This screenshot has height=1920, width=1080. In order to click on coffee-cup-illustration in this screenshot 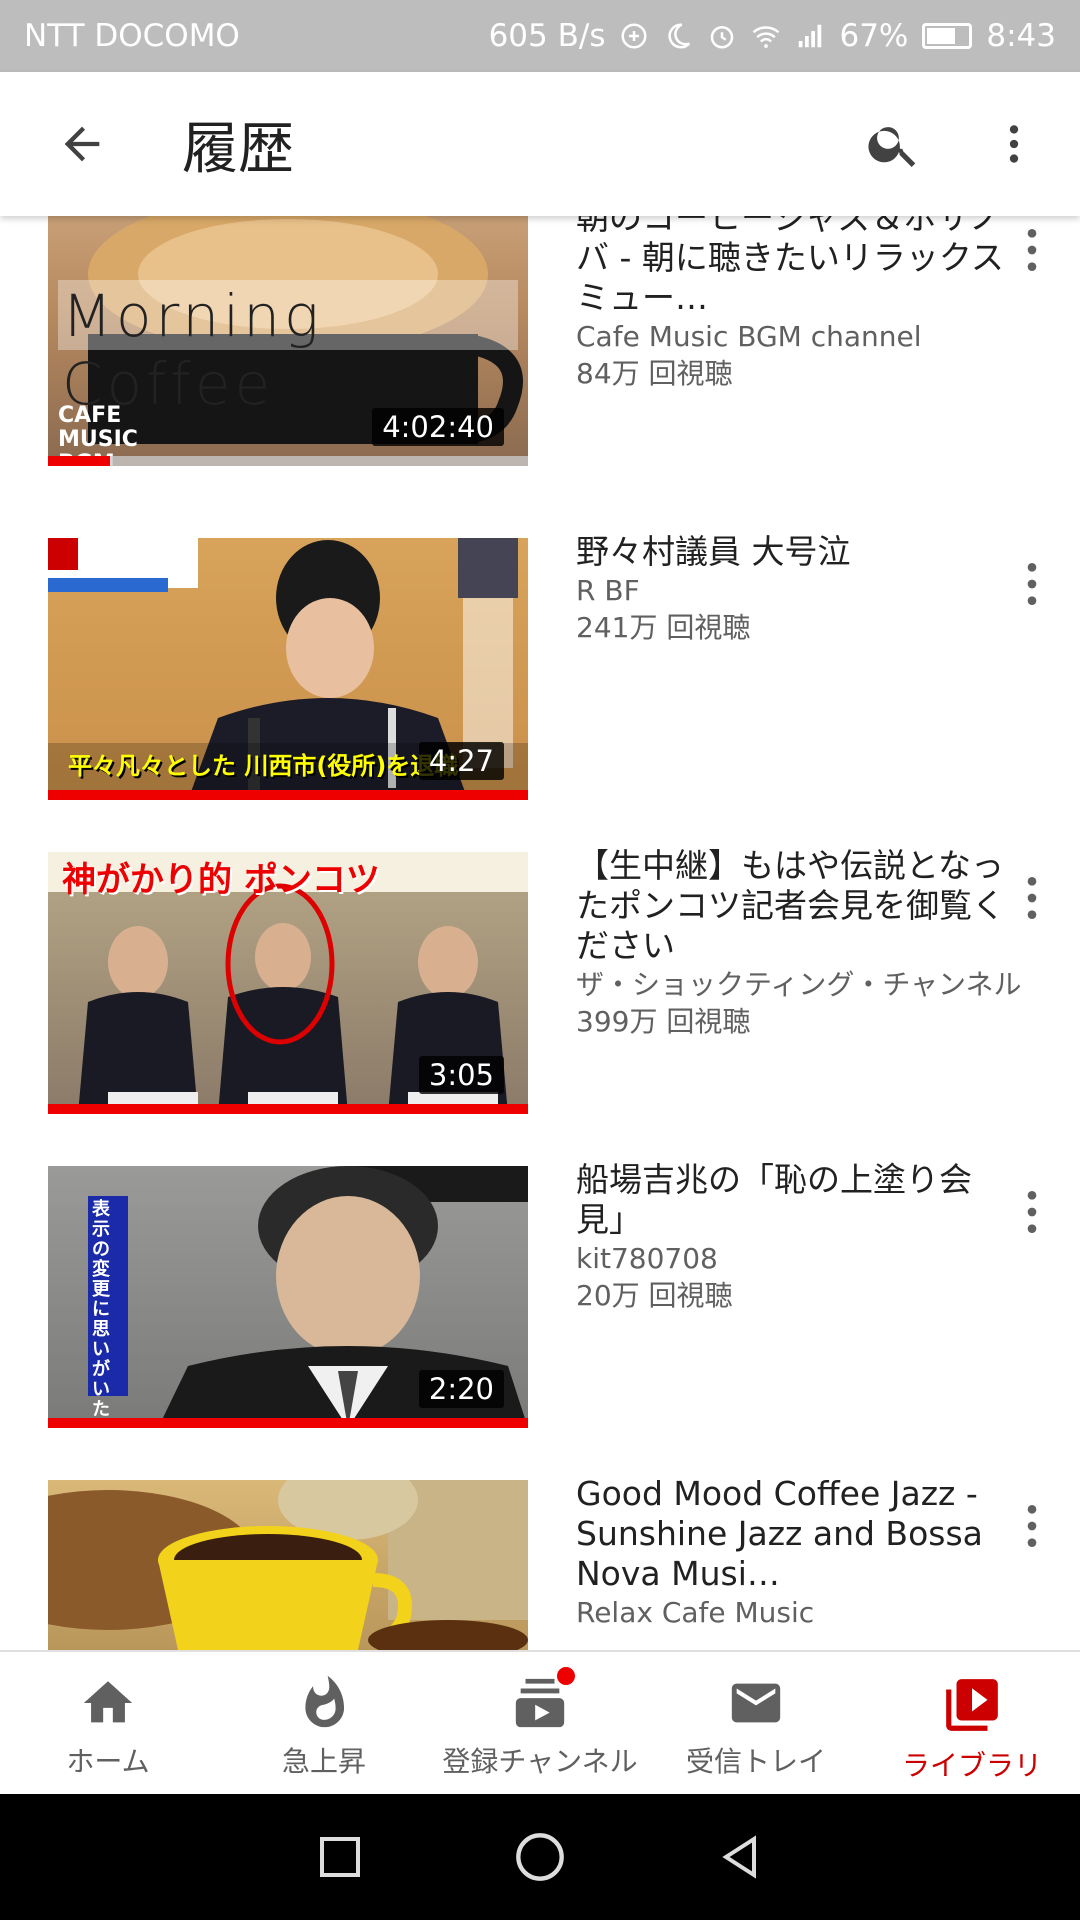, I will do `click(288, 1565)`.